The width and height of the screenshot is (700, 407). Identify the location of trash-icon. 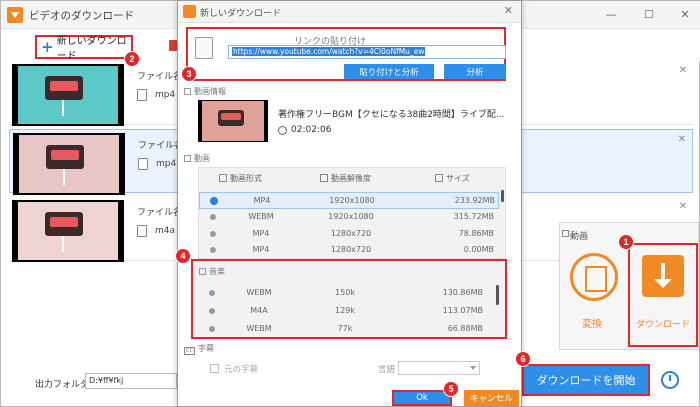
(173, 45).